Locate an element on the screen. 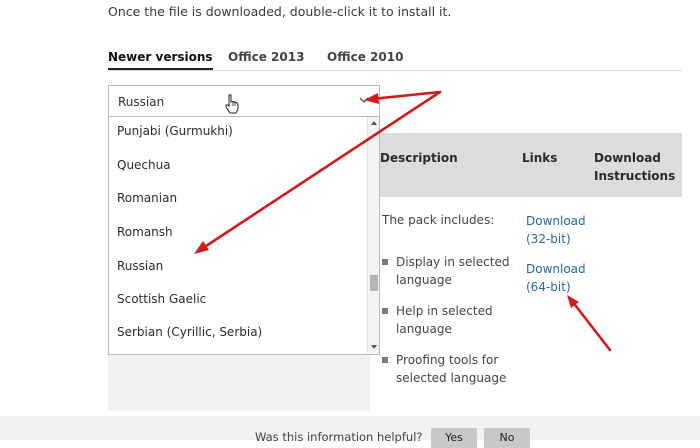 This screenshot has width=700, height=448. language-option-scottish-gaelic: Scottish Gaelic is located at coordinates (161, 299).